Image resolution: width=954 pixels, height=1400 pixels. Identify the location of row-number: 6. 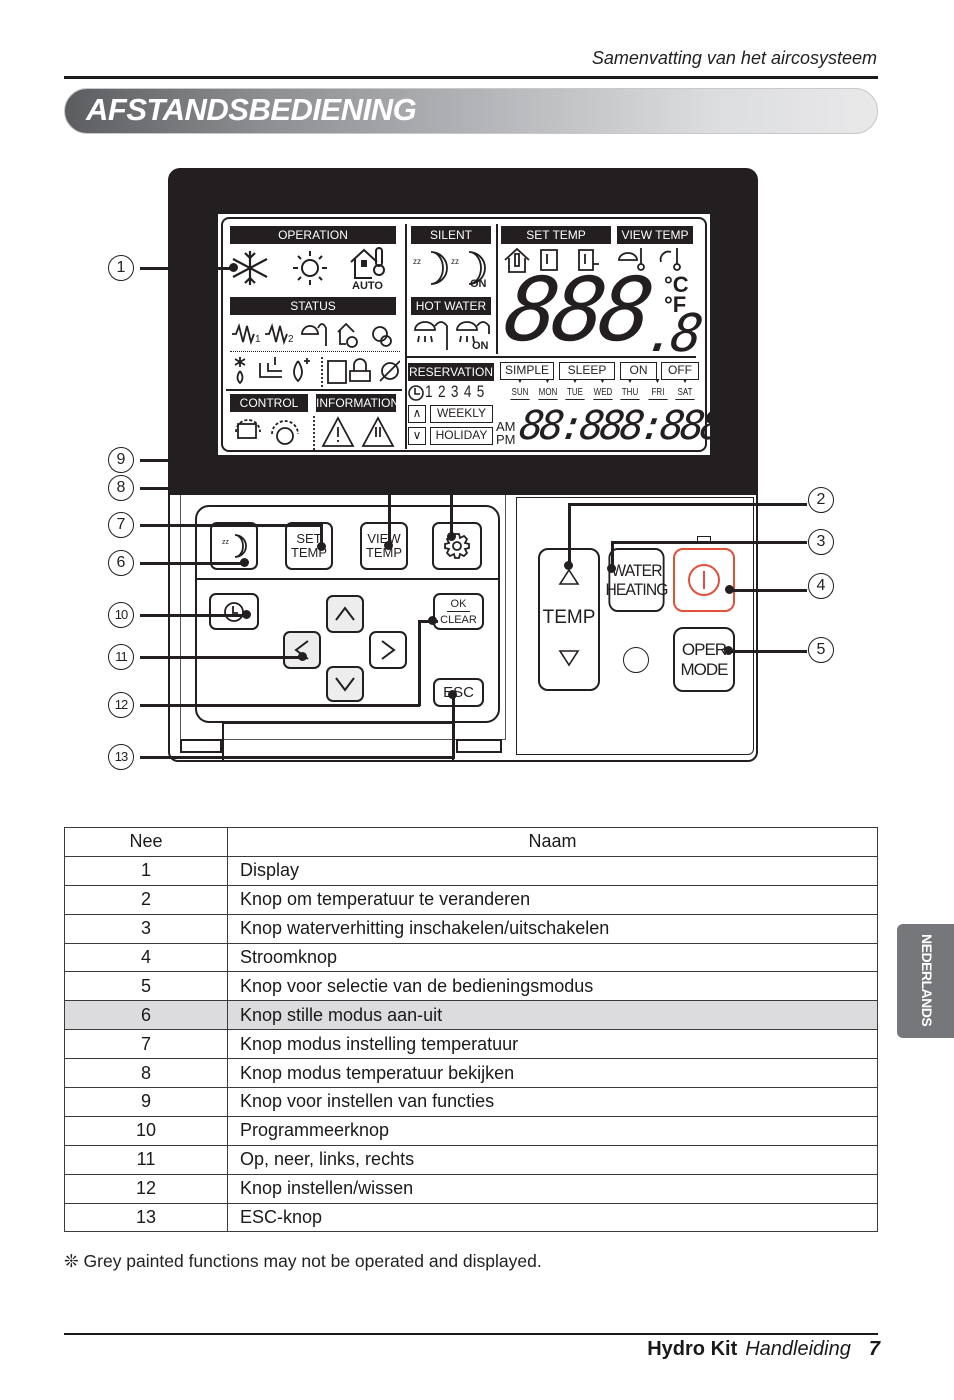
(146, 1015).